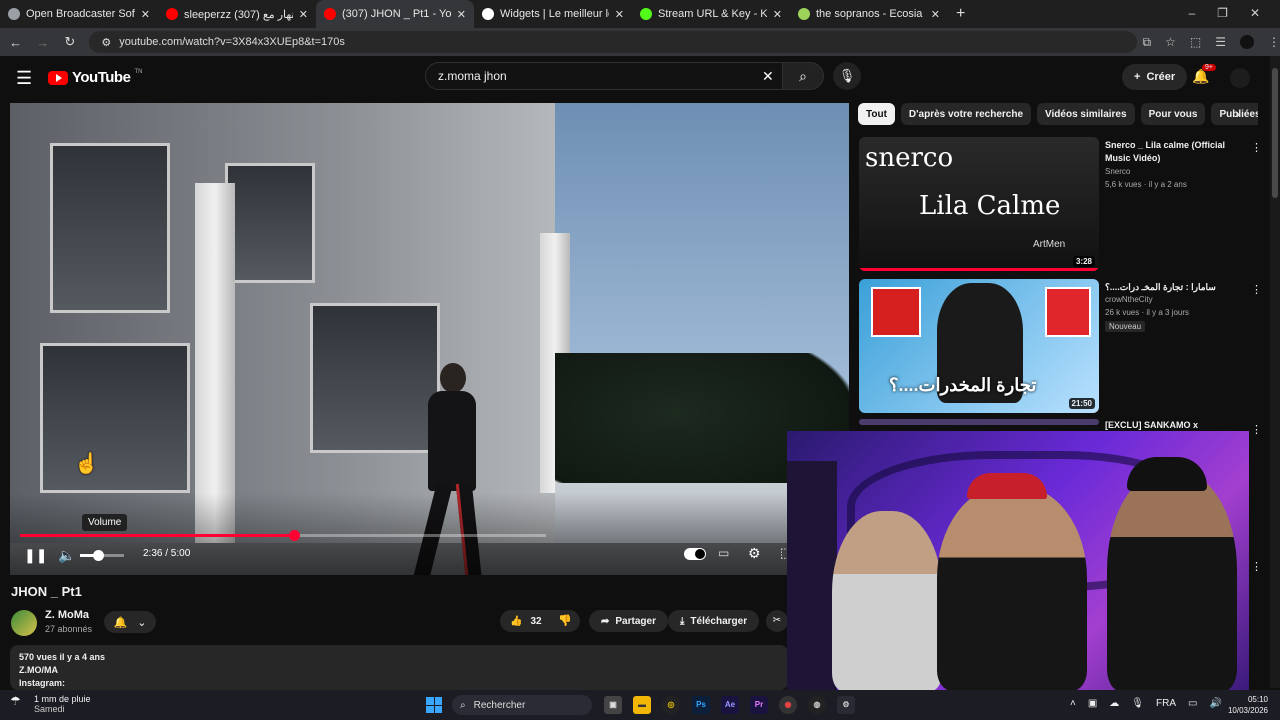  What do you see at coordinates (1114, 703) in the screenshot?
I see `onedrive-icon: ☁` at bounding box center [1114, 703].